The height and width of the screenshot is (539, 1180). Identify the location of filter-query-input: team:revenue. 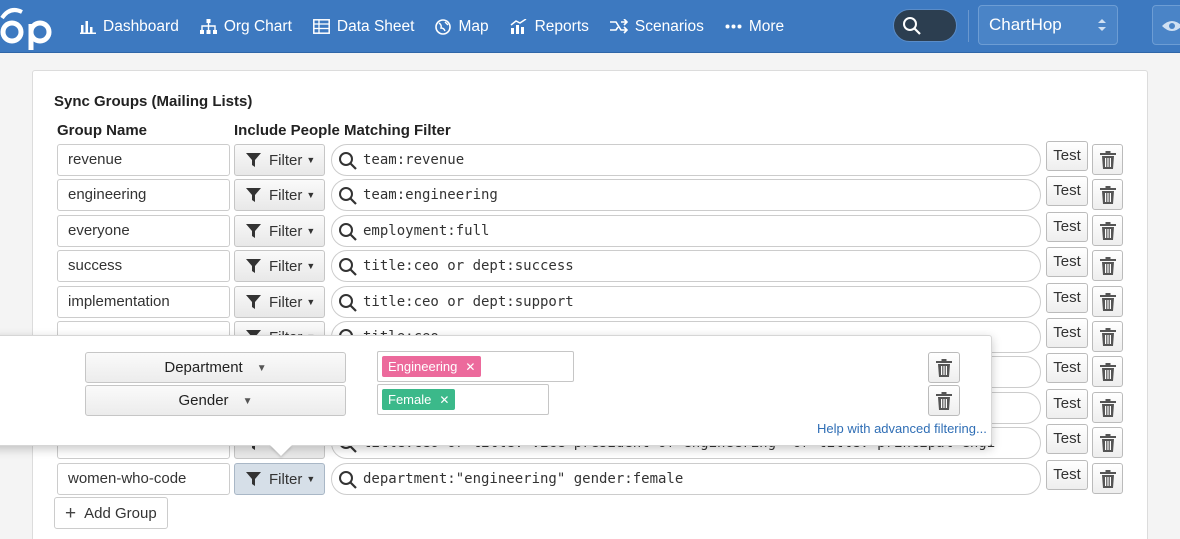
(686, 160).